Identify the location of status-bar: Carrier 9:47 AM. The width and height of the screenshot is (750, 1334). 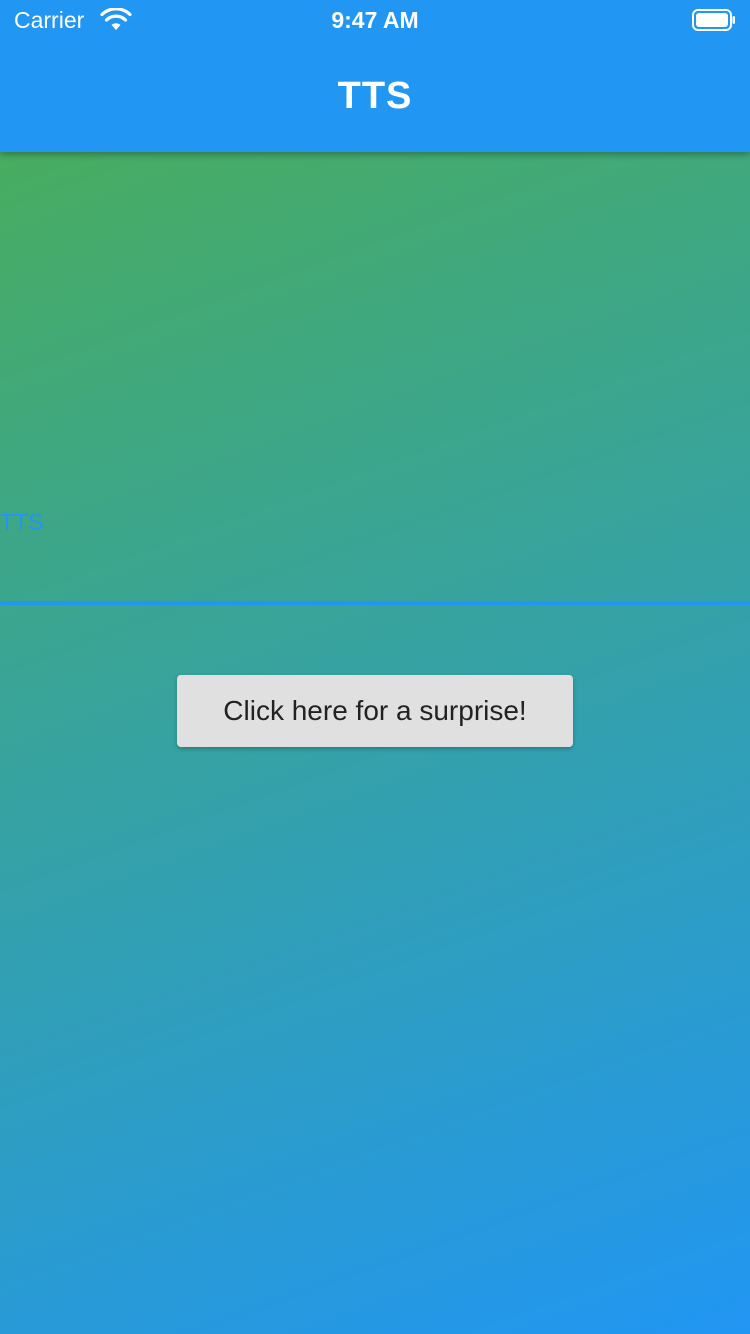
(375, 20).